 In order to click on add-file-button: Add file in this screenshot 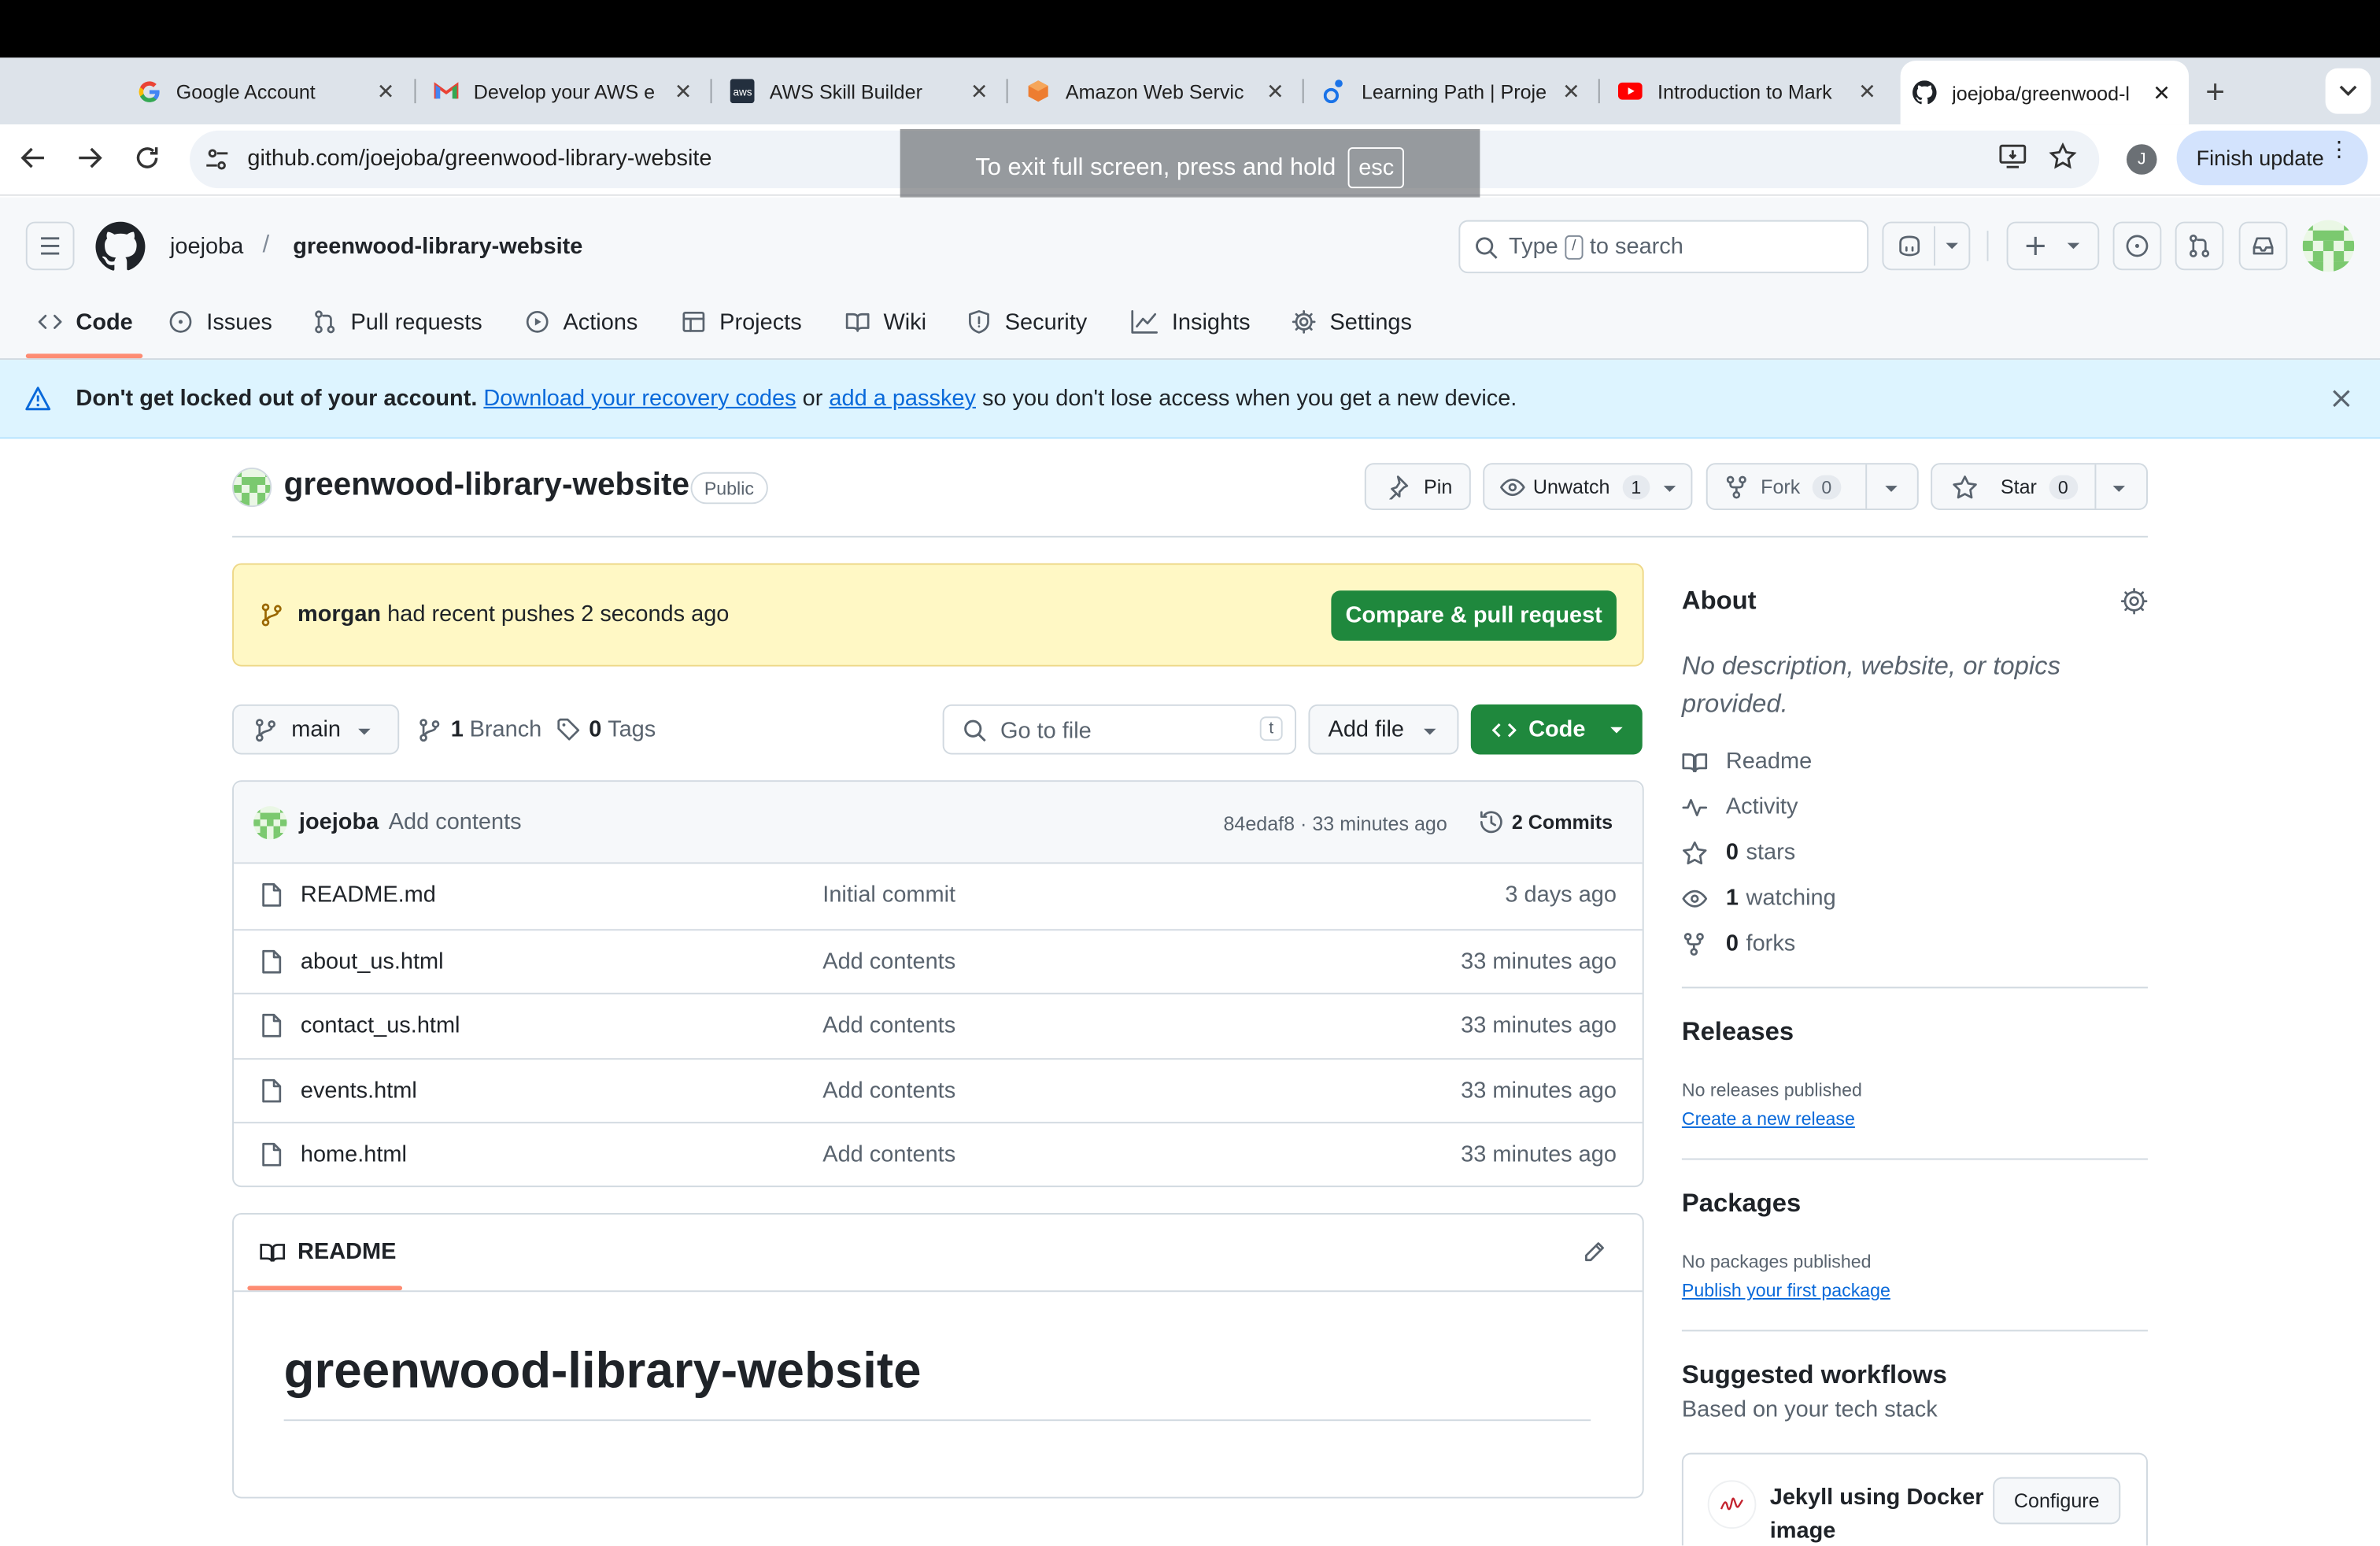, I will do `click(1383, 730)`.